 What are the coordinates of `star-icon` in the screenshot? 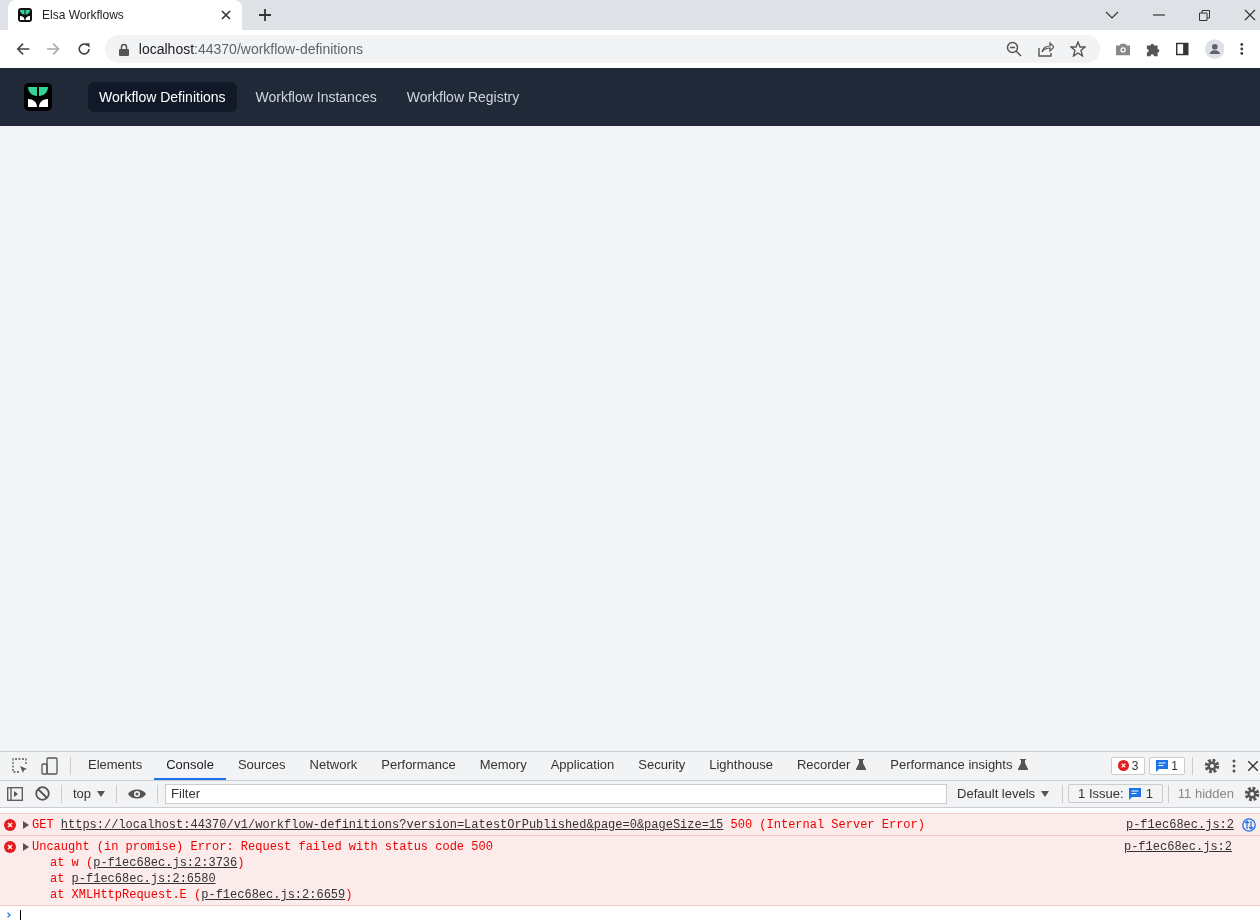 It's located at (1077, 49).